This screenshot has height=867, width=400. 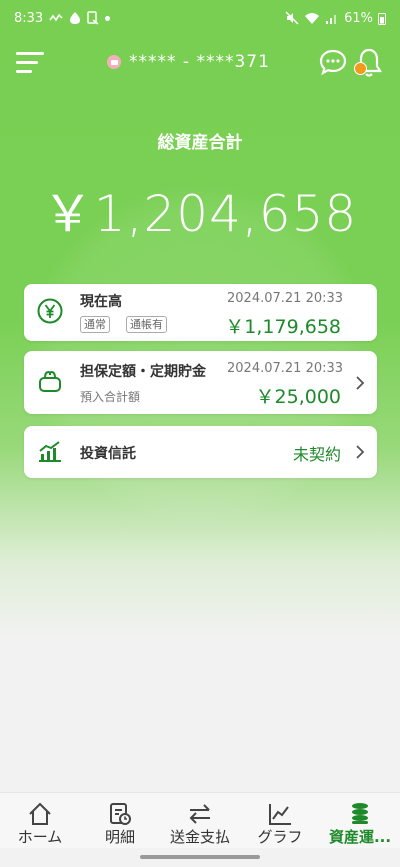 I want to click on status-dot-icon, so click(x=108, y=18).